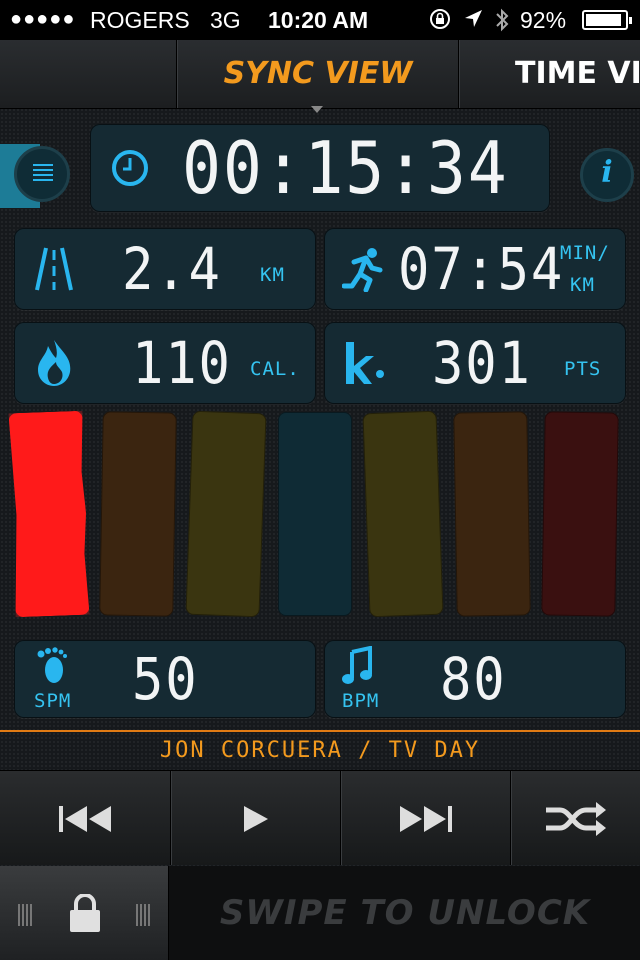  I want to click on status-time: 10:20 AM, so click(318, 20).